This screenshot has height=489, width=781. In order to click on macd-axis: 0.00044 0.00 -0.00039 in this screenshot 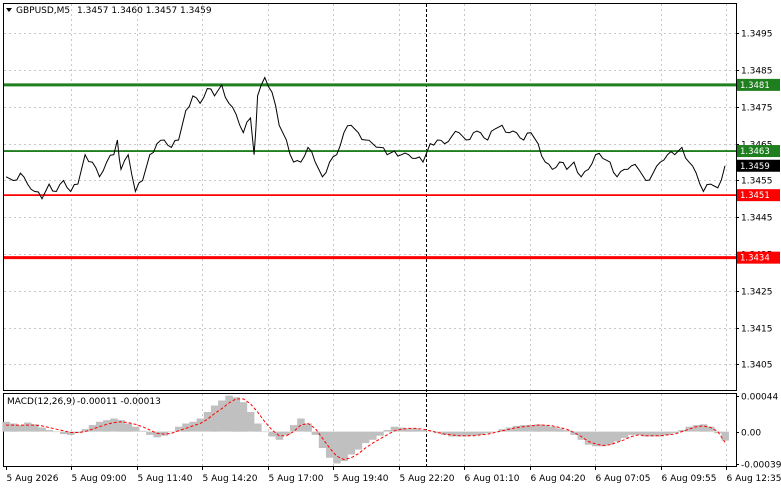, I will do `click(758, 432)`.